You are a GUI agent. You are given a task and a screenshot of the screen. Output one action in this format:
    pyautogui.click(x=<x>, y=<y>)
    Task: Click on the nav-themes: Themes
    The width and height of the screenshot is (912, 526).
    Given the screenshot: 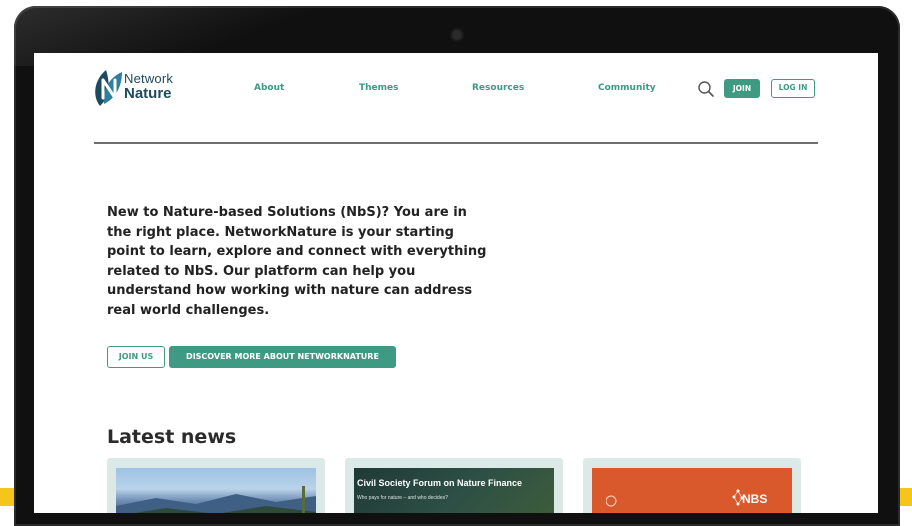 What is the action you would take?
    pyautogui.click(x=379, y=88)
    